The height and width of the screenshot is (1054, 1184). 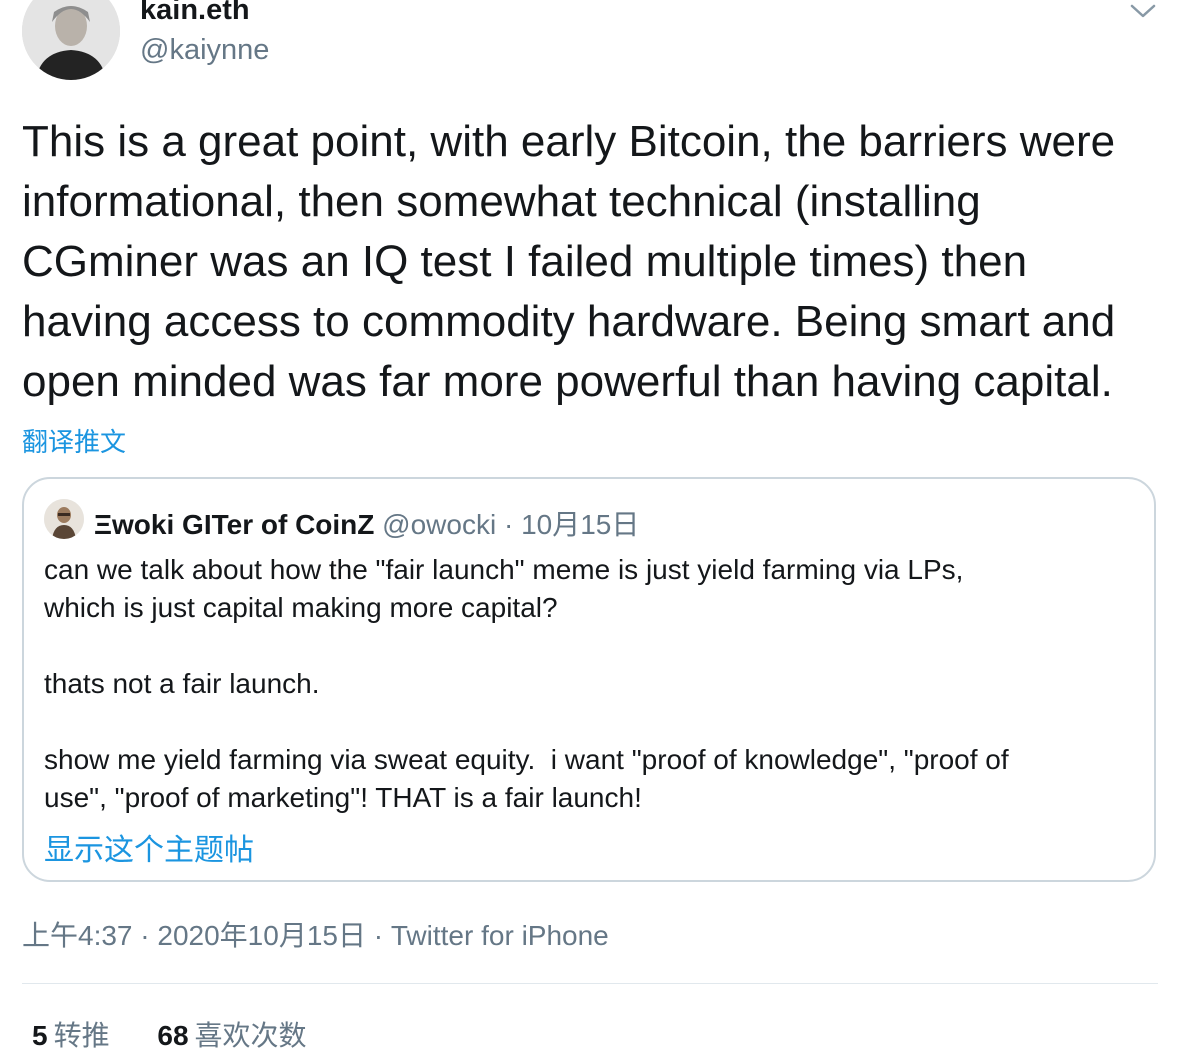 What do you see at coordinates (71, 40) in the screenshot?
I see `author-avatar` at bounding box center [71, 40].